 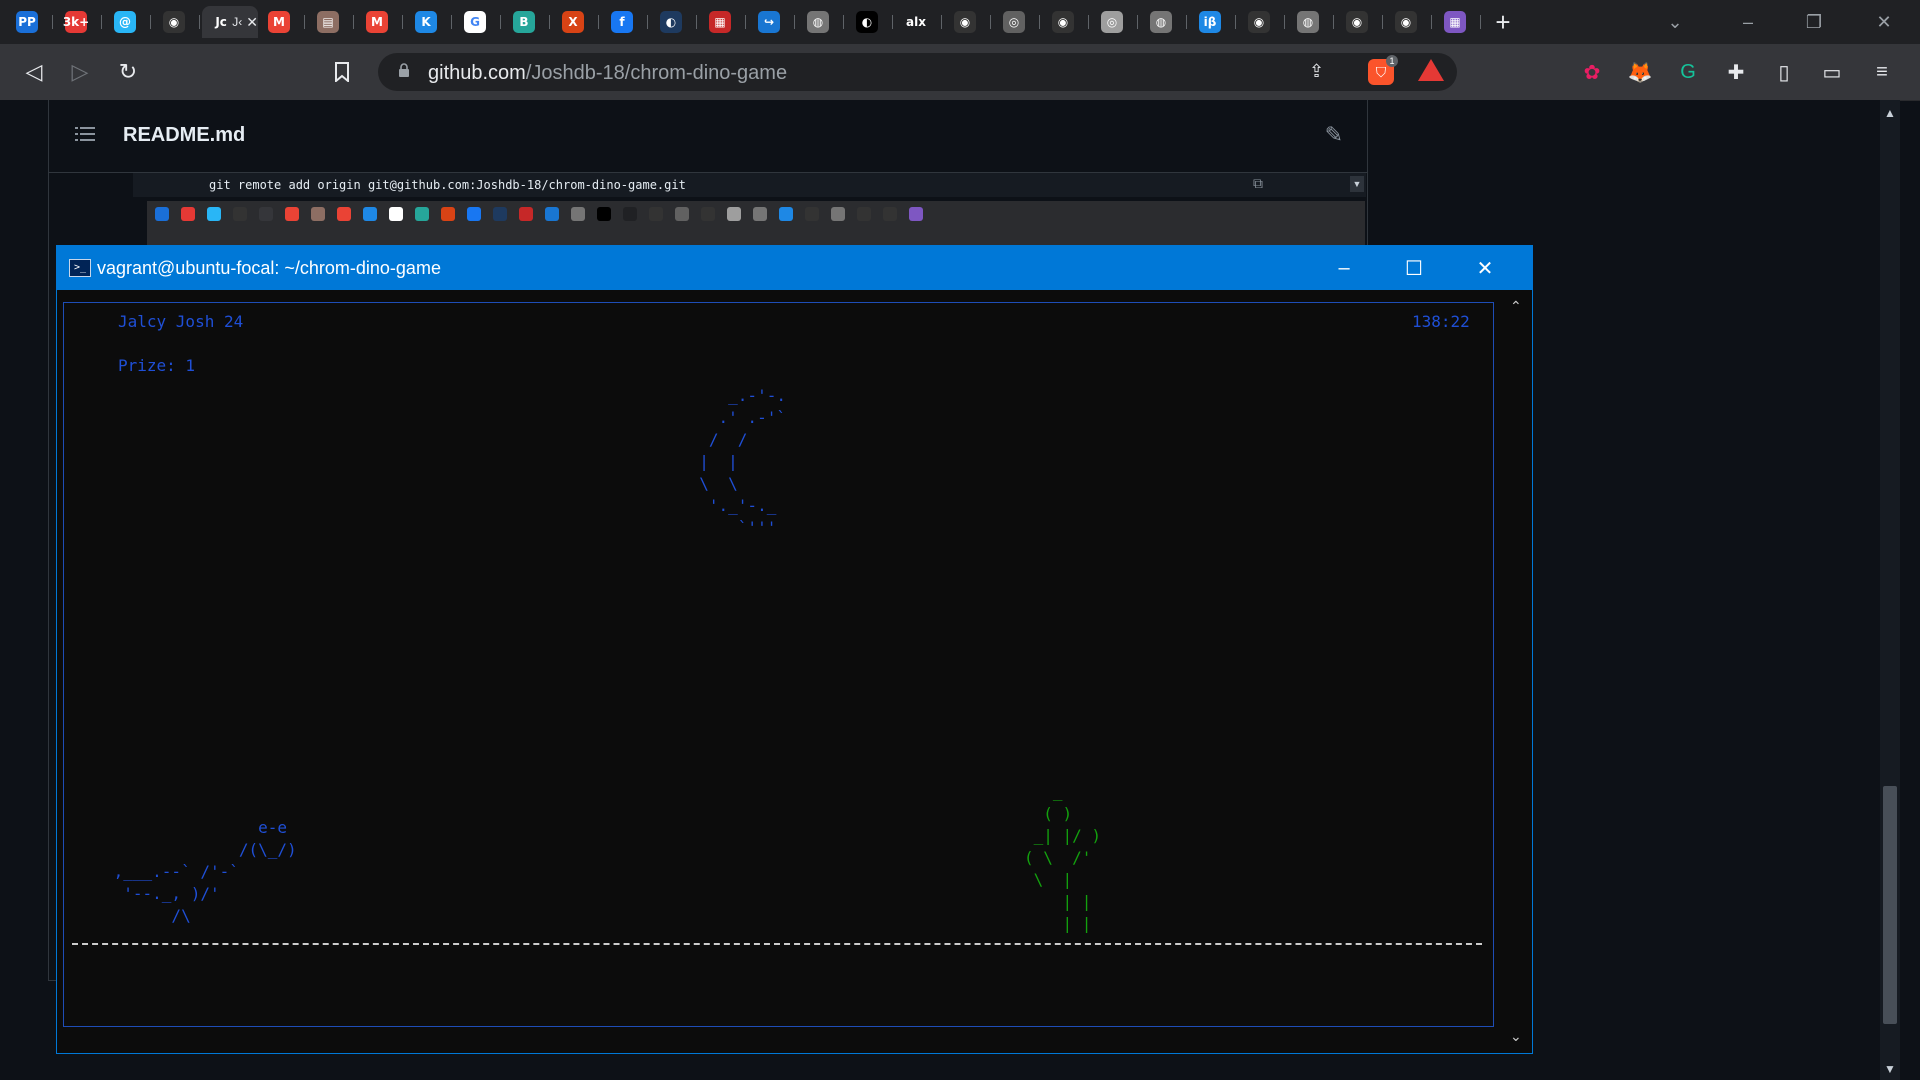 I want to click on grid-icon: ▦, so click(x=1455, y=22).